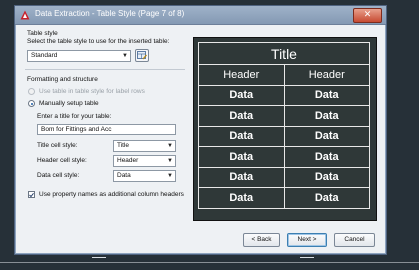 The width and height of the screenshot is (419, 270). What do you see at coordinates (62, 79) in the screenshot?
I see `formatting-heading: Formatting and structure` at bounding box center [62, 79].